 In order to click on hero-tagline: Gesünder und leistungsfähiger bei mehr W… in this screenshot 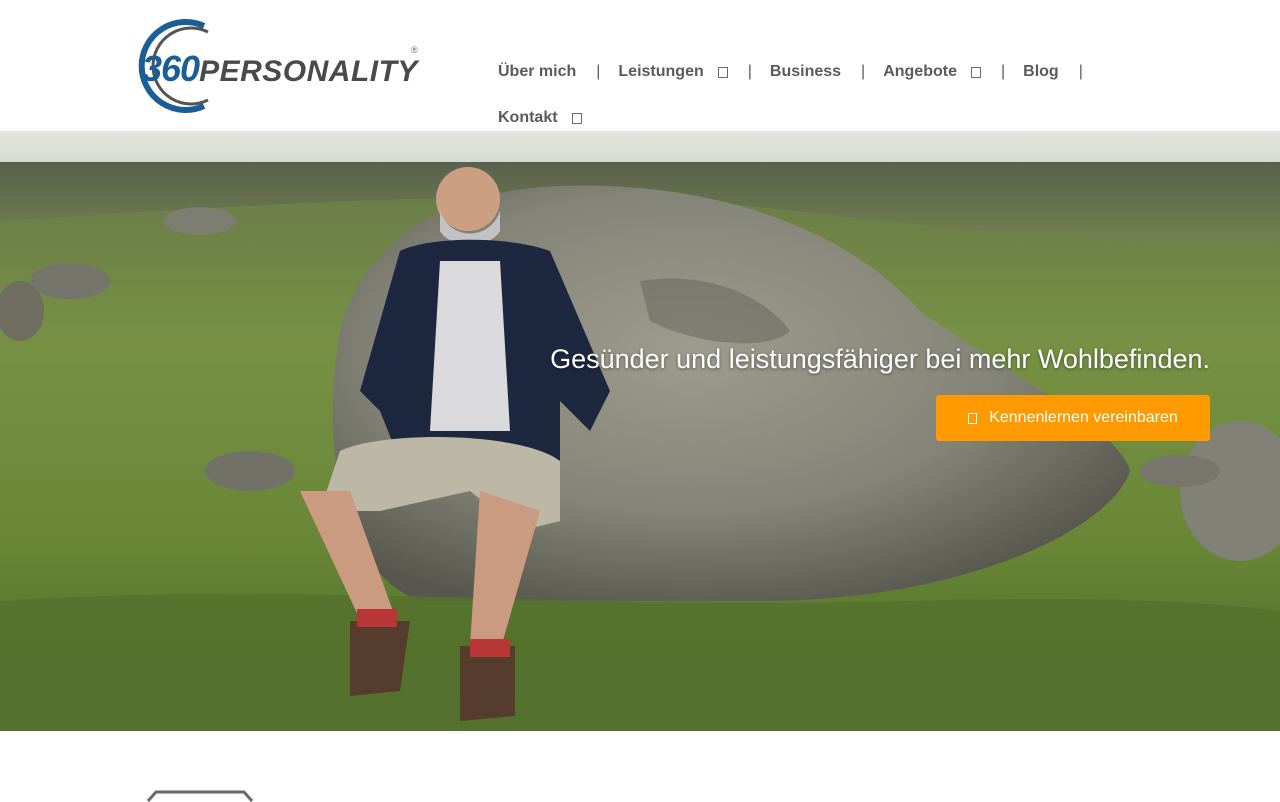, I will do `click(880, 359)`.